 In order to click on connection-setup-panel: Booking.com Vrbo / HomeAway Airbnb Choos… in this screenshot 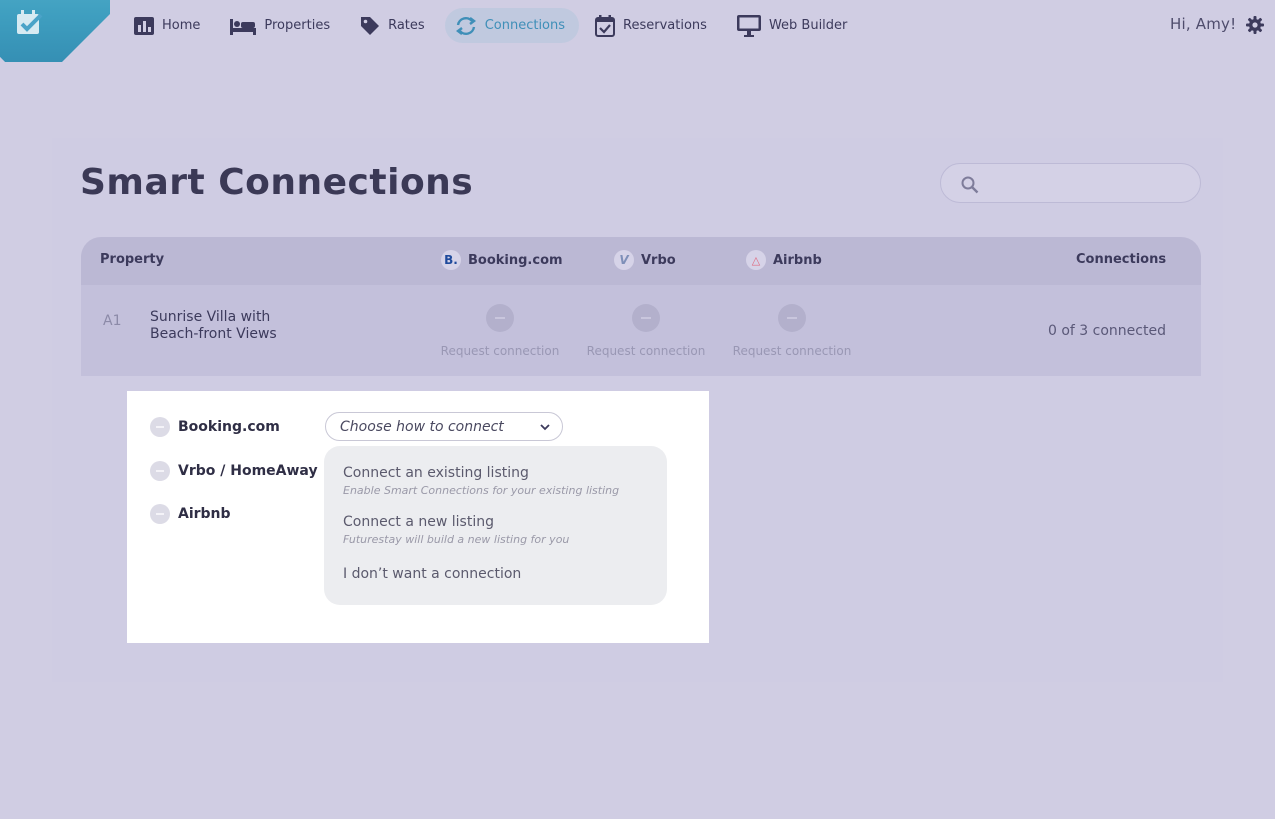, I will do `click(418, 517)`.